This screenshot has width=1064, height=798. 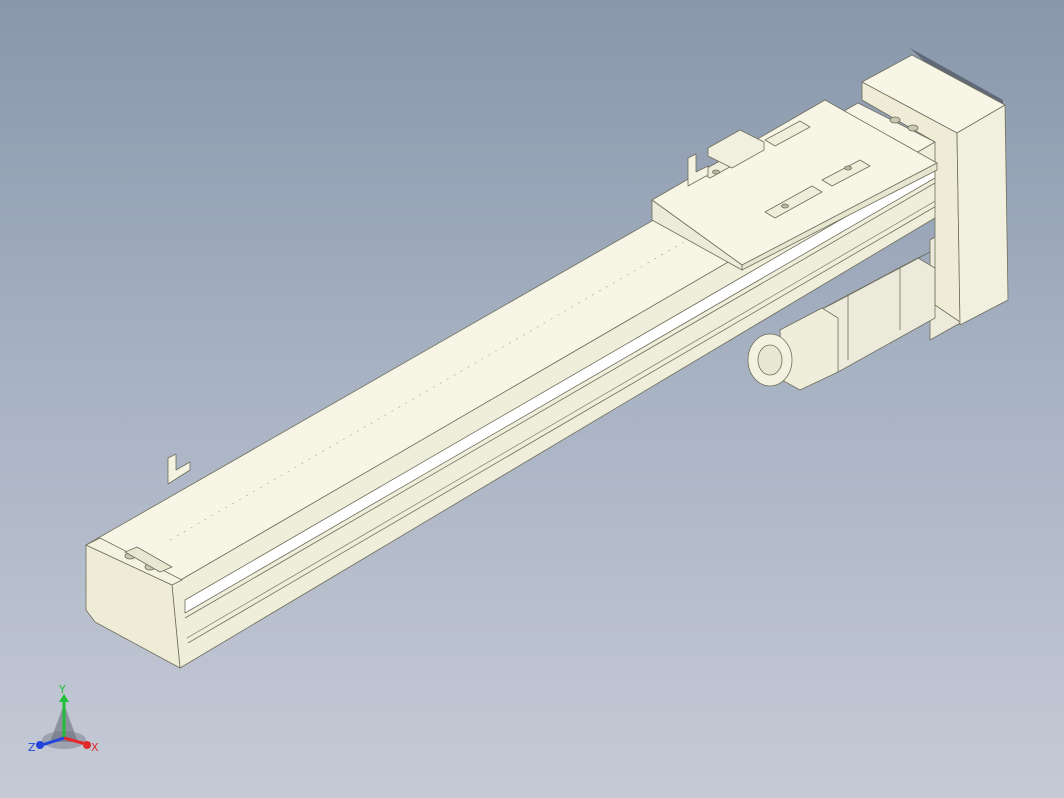 I want to click on z-axis-label: Z, so click(x=32, y=747).